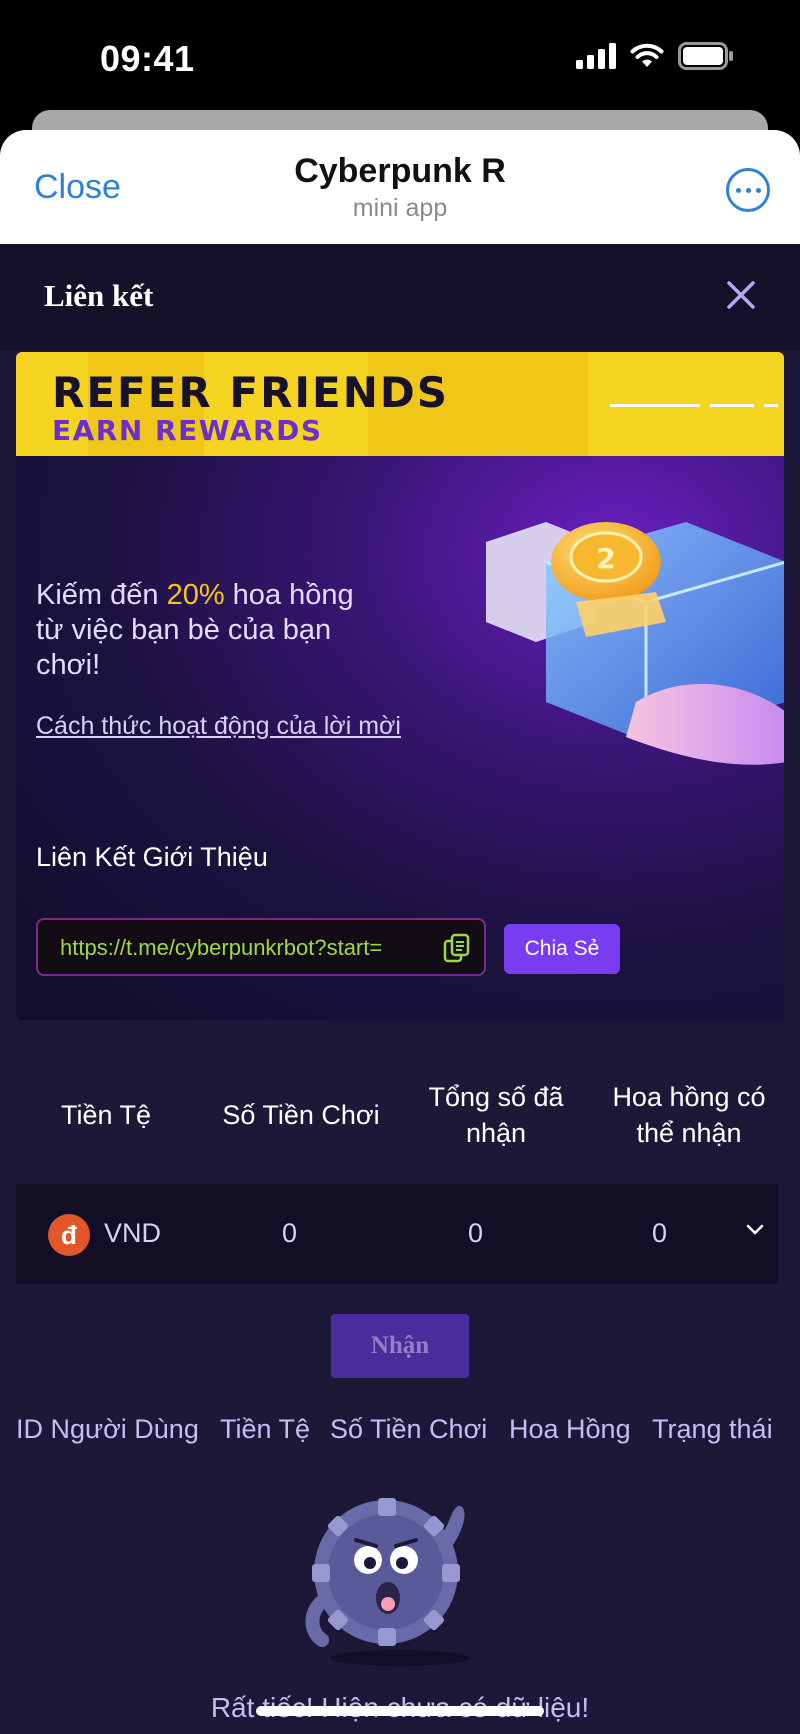 Image resolution: width=800 pixels, height=1734 pixels. What do you see at coordinates (99, 295) in the screenshot?
I see `modal-title: Liên kết` at bounding box center [99, 295].